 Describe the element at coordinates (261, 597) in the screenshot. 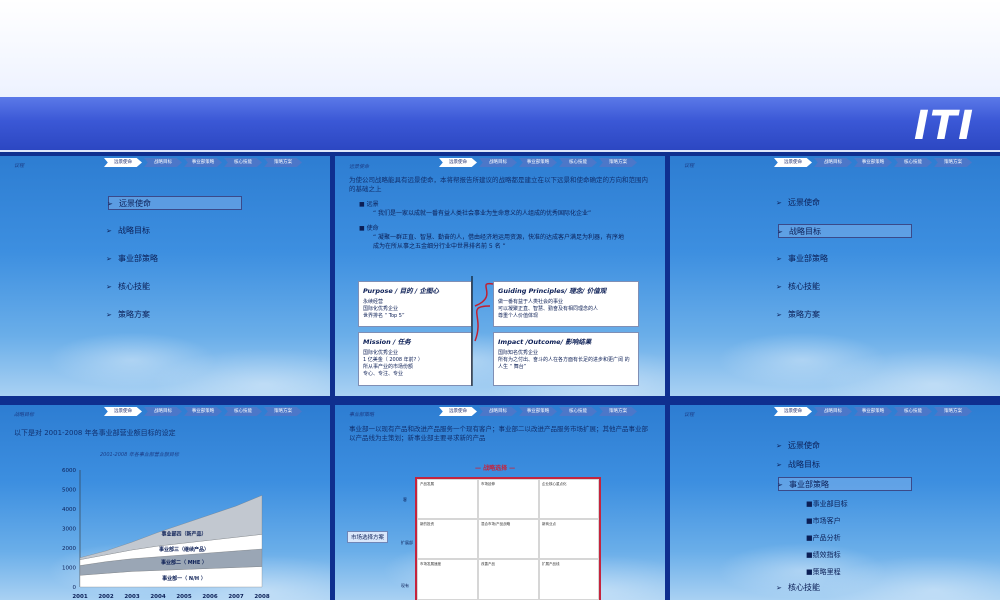

I see `x-tick-label: 2008` at that location.